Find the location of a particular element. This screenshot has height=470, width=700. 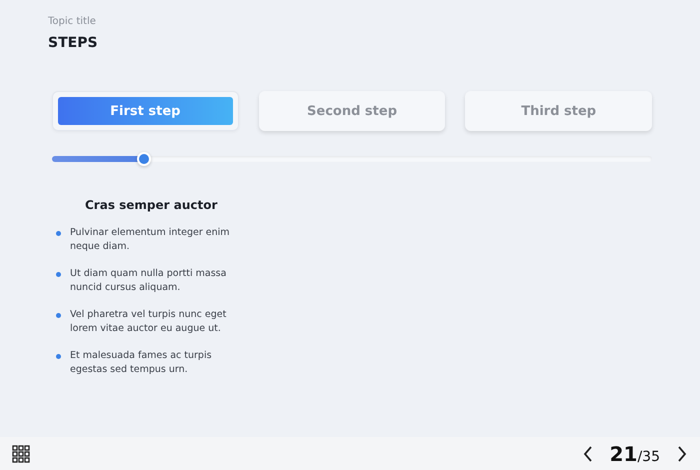

bullet-text: Pulvinar elementum integer enim neque diam. is located at coordinates (150, 240).